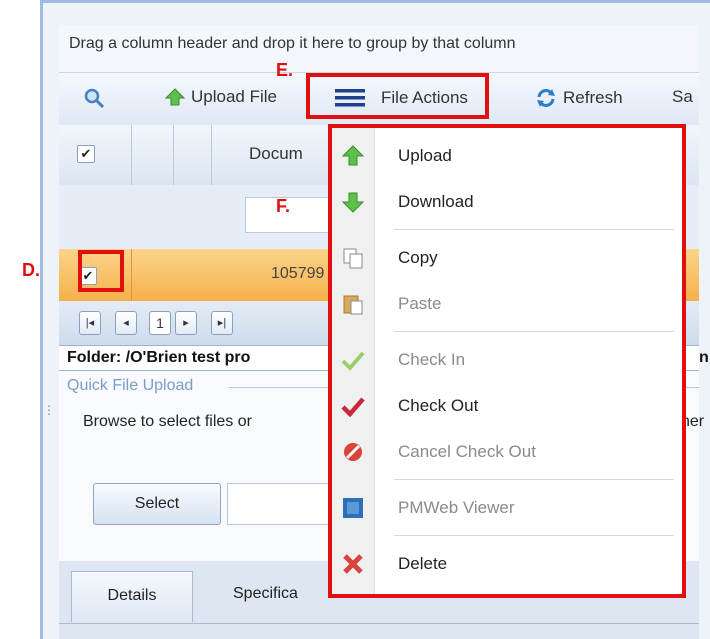 This screenshot has width=710, height=639. Describe the element at coordinates (222, 323) in the screenshot. I see `last-page-button: ▸|` at that location.